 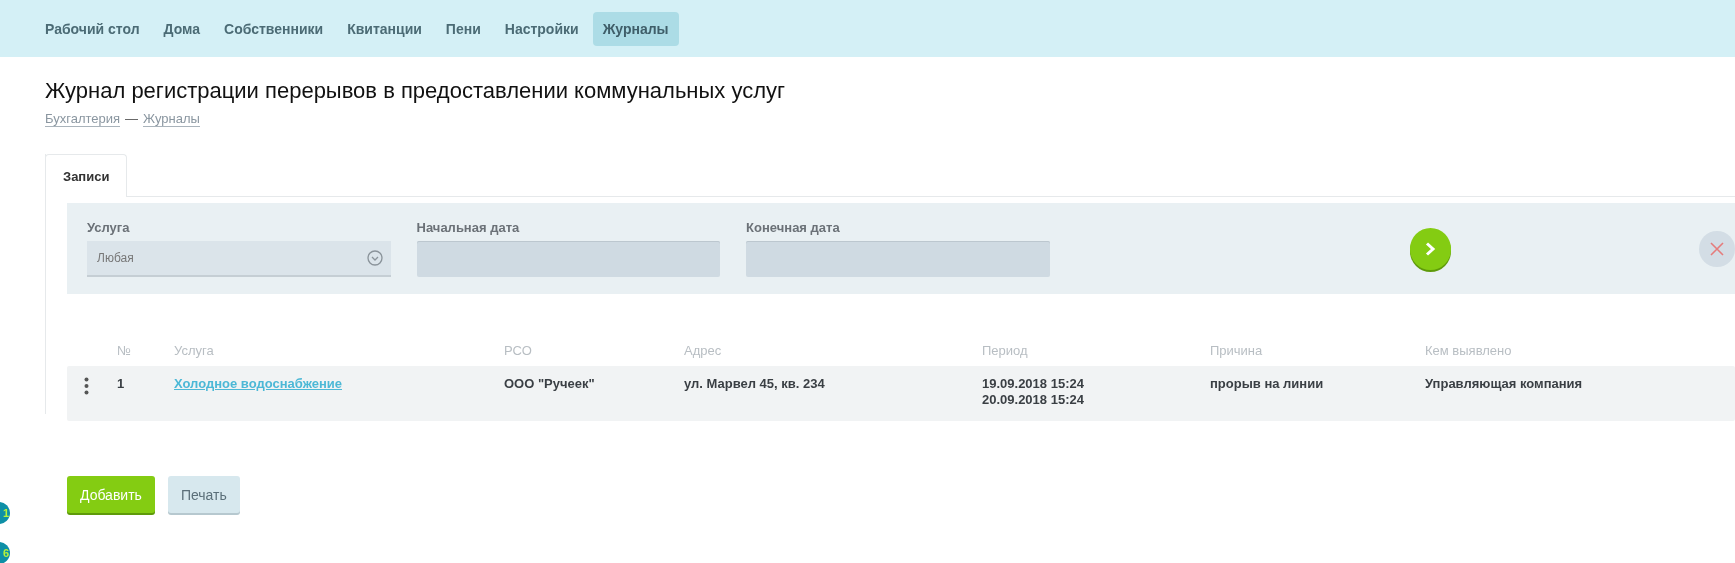 What do you see at coordinates (86, 386) in the screenshot?
I see `more-options-icon` at bounding box center [86, 386].